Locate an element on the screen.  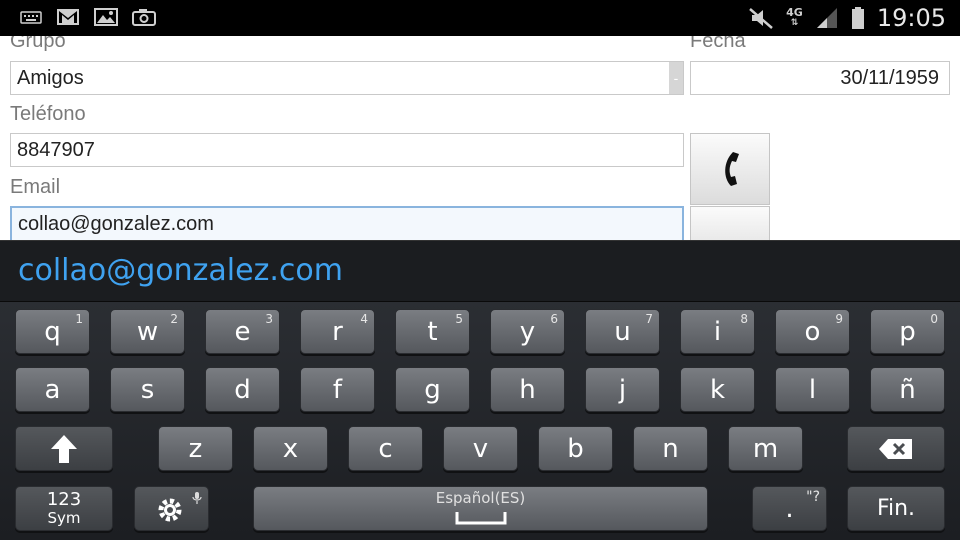
key-char: x is located at coordinates (290, 448).